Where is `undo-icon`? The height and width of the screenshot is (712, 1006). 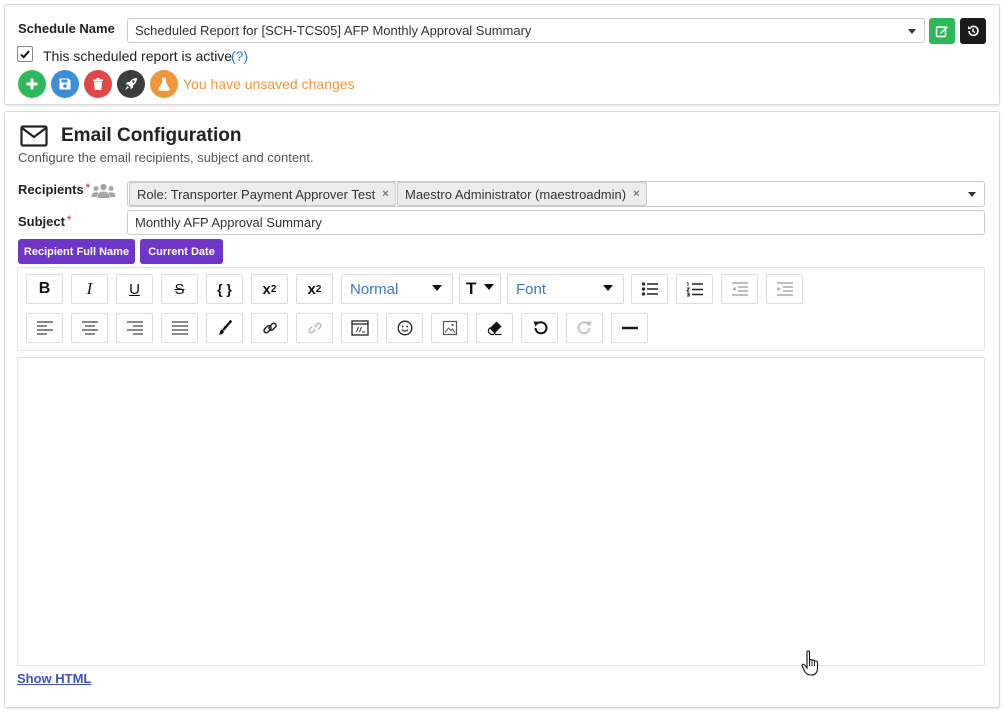 undo-icon is located at coordinates (540, 328).